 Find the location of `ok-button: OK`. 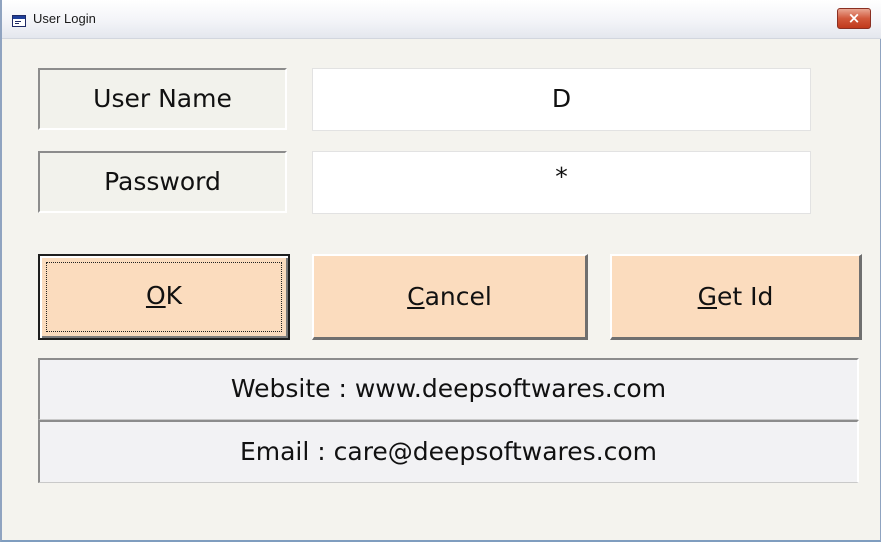

ok-button: OK is located at coordinates (164, 297).